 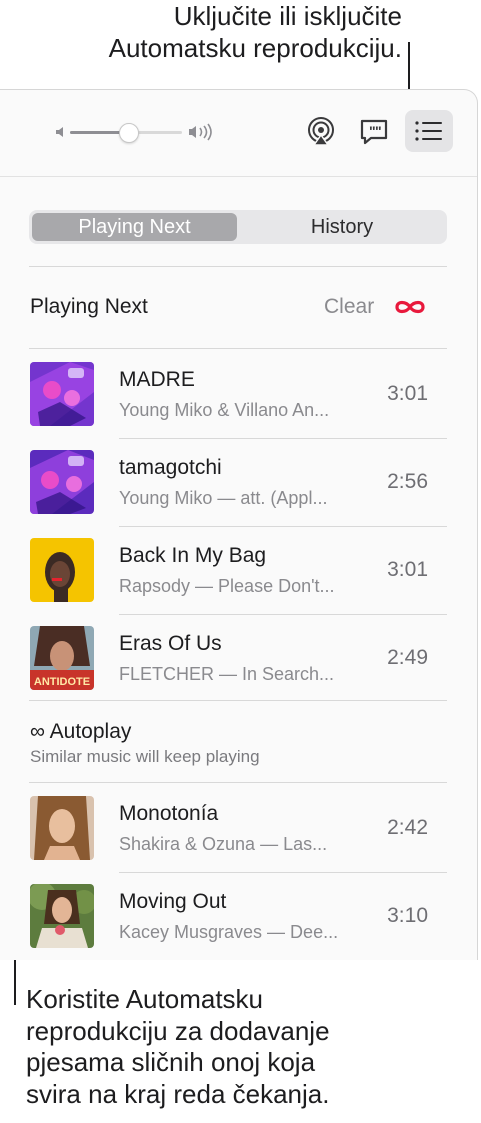 What do you see at coordinates (173, 901) in the screenshot?
I see `track-title: Moving Out` at bounding box center [173, 901].